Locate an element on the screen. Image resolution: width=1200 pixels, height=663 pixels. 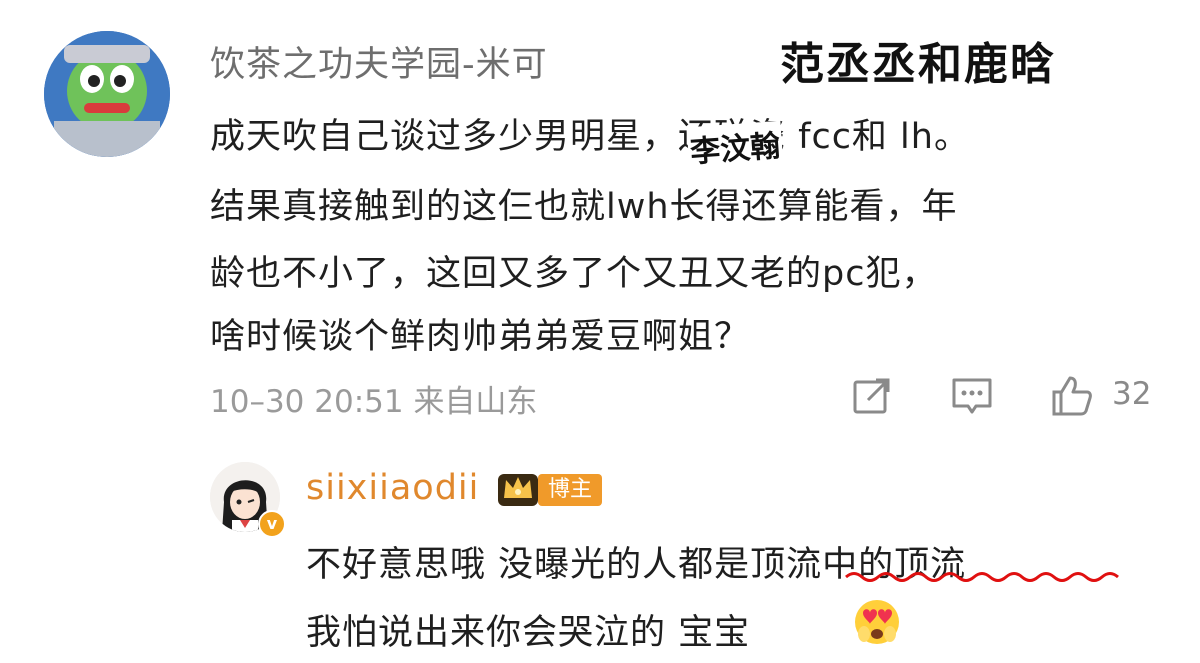
like-count: 32 is located at coordinates (1132, 394).